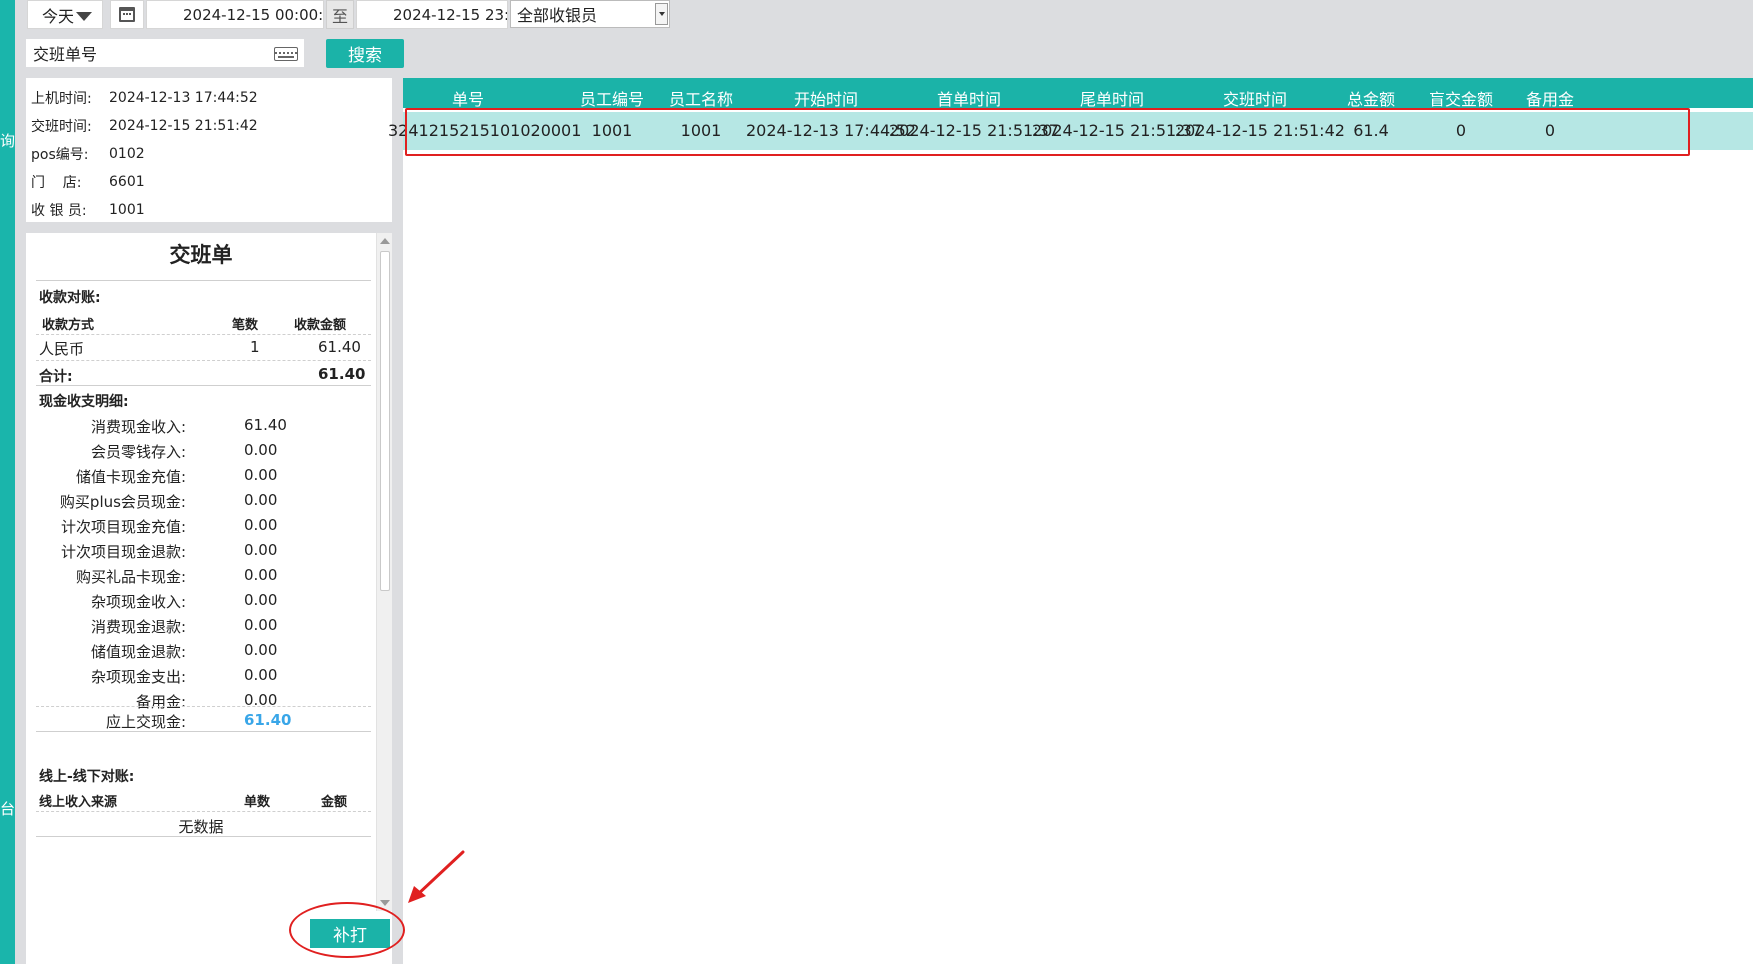 The width and height of the screenshot is (1753, 964). I want to click on handover-number-placeholder: 交班单号, so click(65, 54).